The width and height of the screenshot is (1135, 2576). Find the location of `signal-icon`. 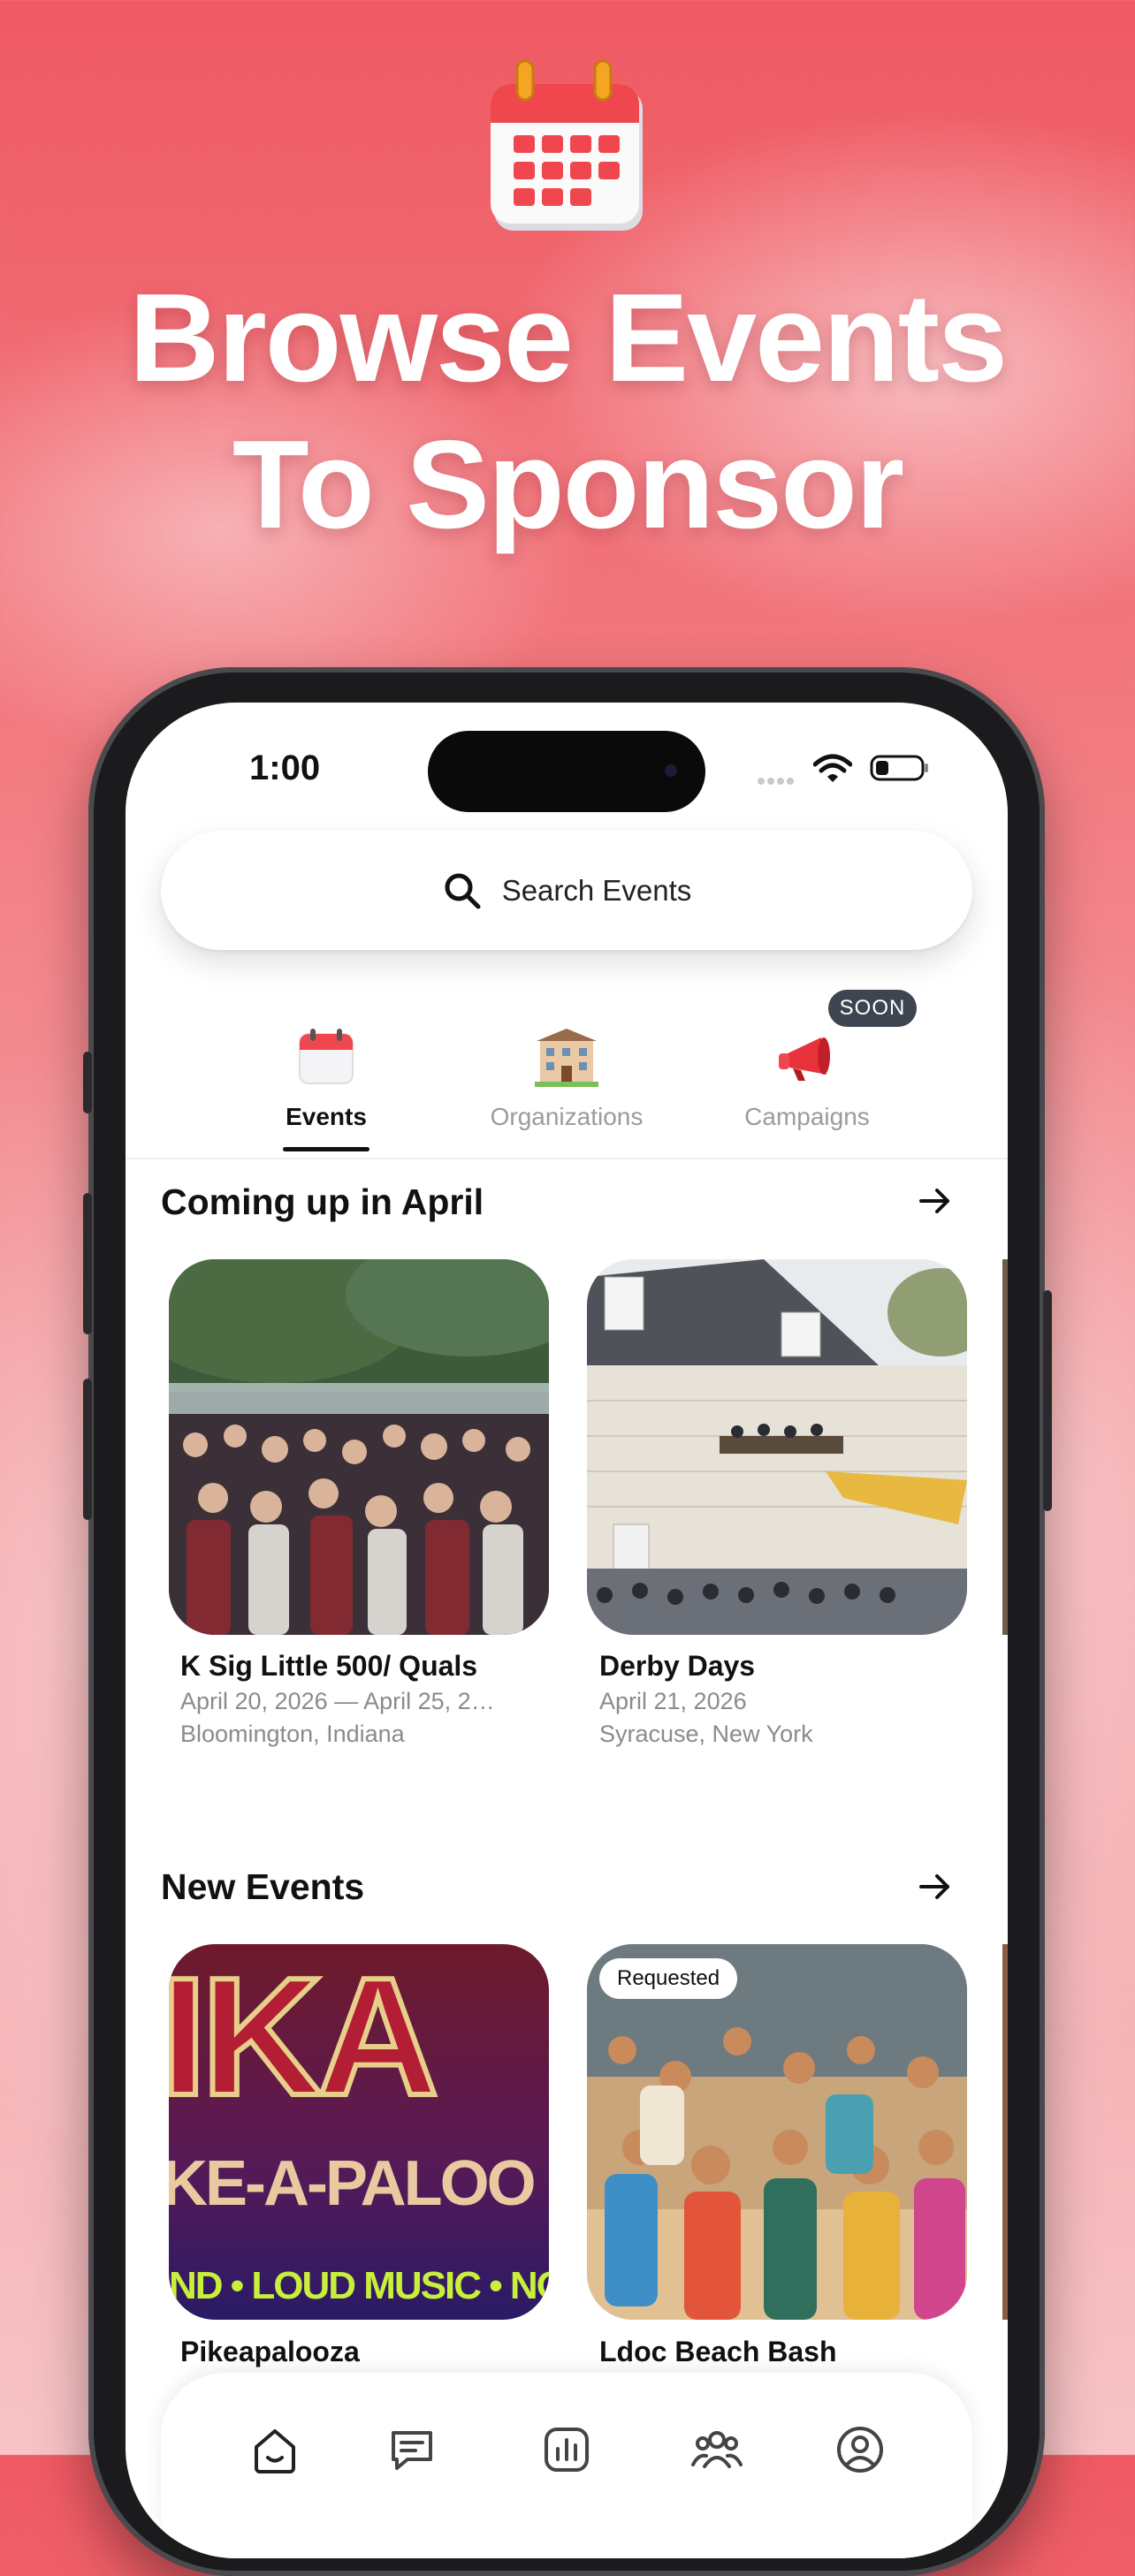

signal-icon is located at coordinates (779, 779).